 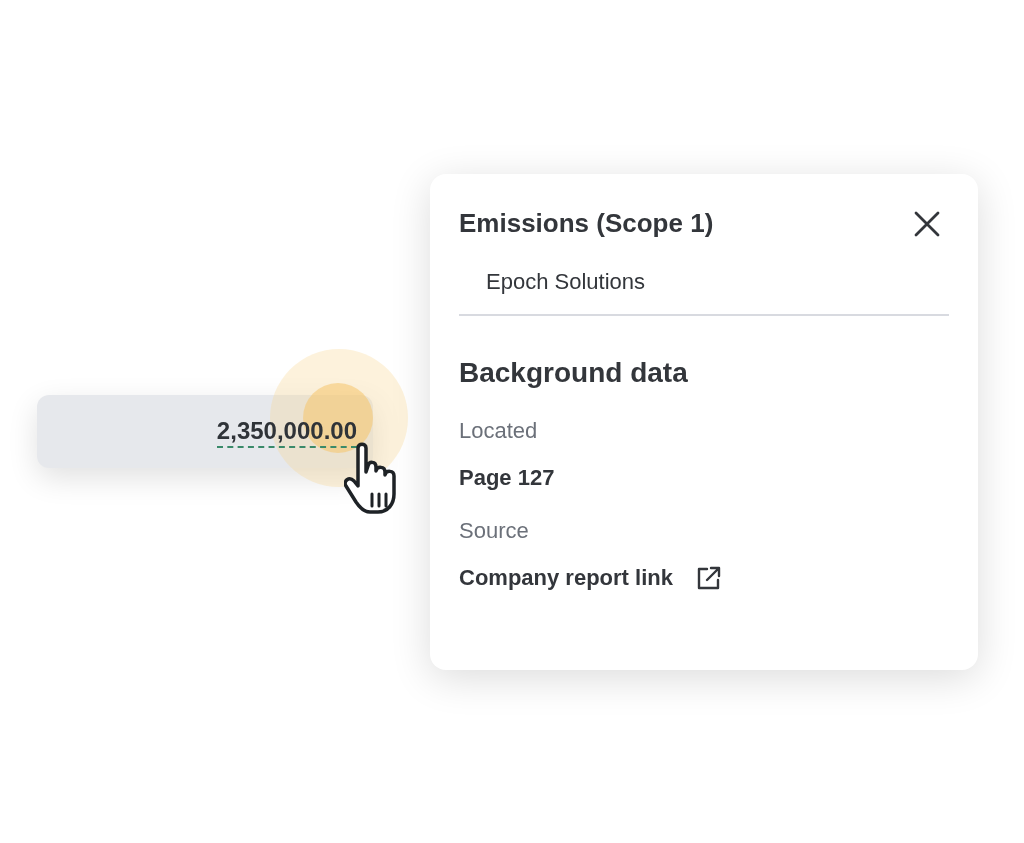 I want to click on field-value: Page 127, so click(x=507, y=478).